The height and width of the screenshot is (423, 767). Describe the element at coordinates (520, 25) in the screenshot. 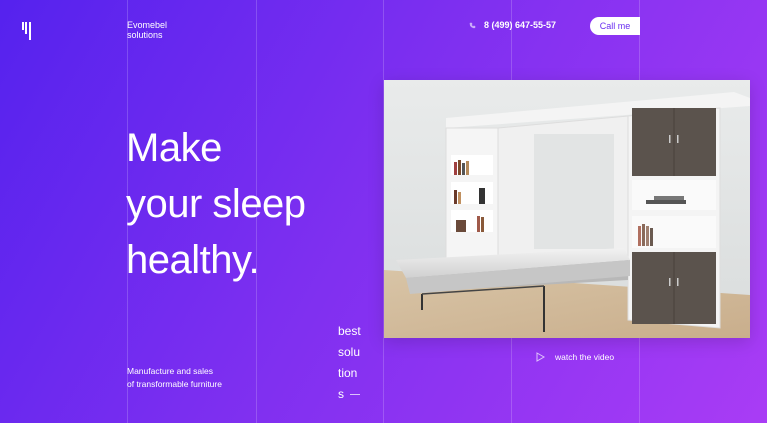

I see `phone-text: 8 (499) 647-55-57` at that location.